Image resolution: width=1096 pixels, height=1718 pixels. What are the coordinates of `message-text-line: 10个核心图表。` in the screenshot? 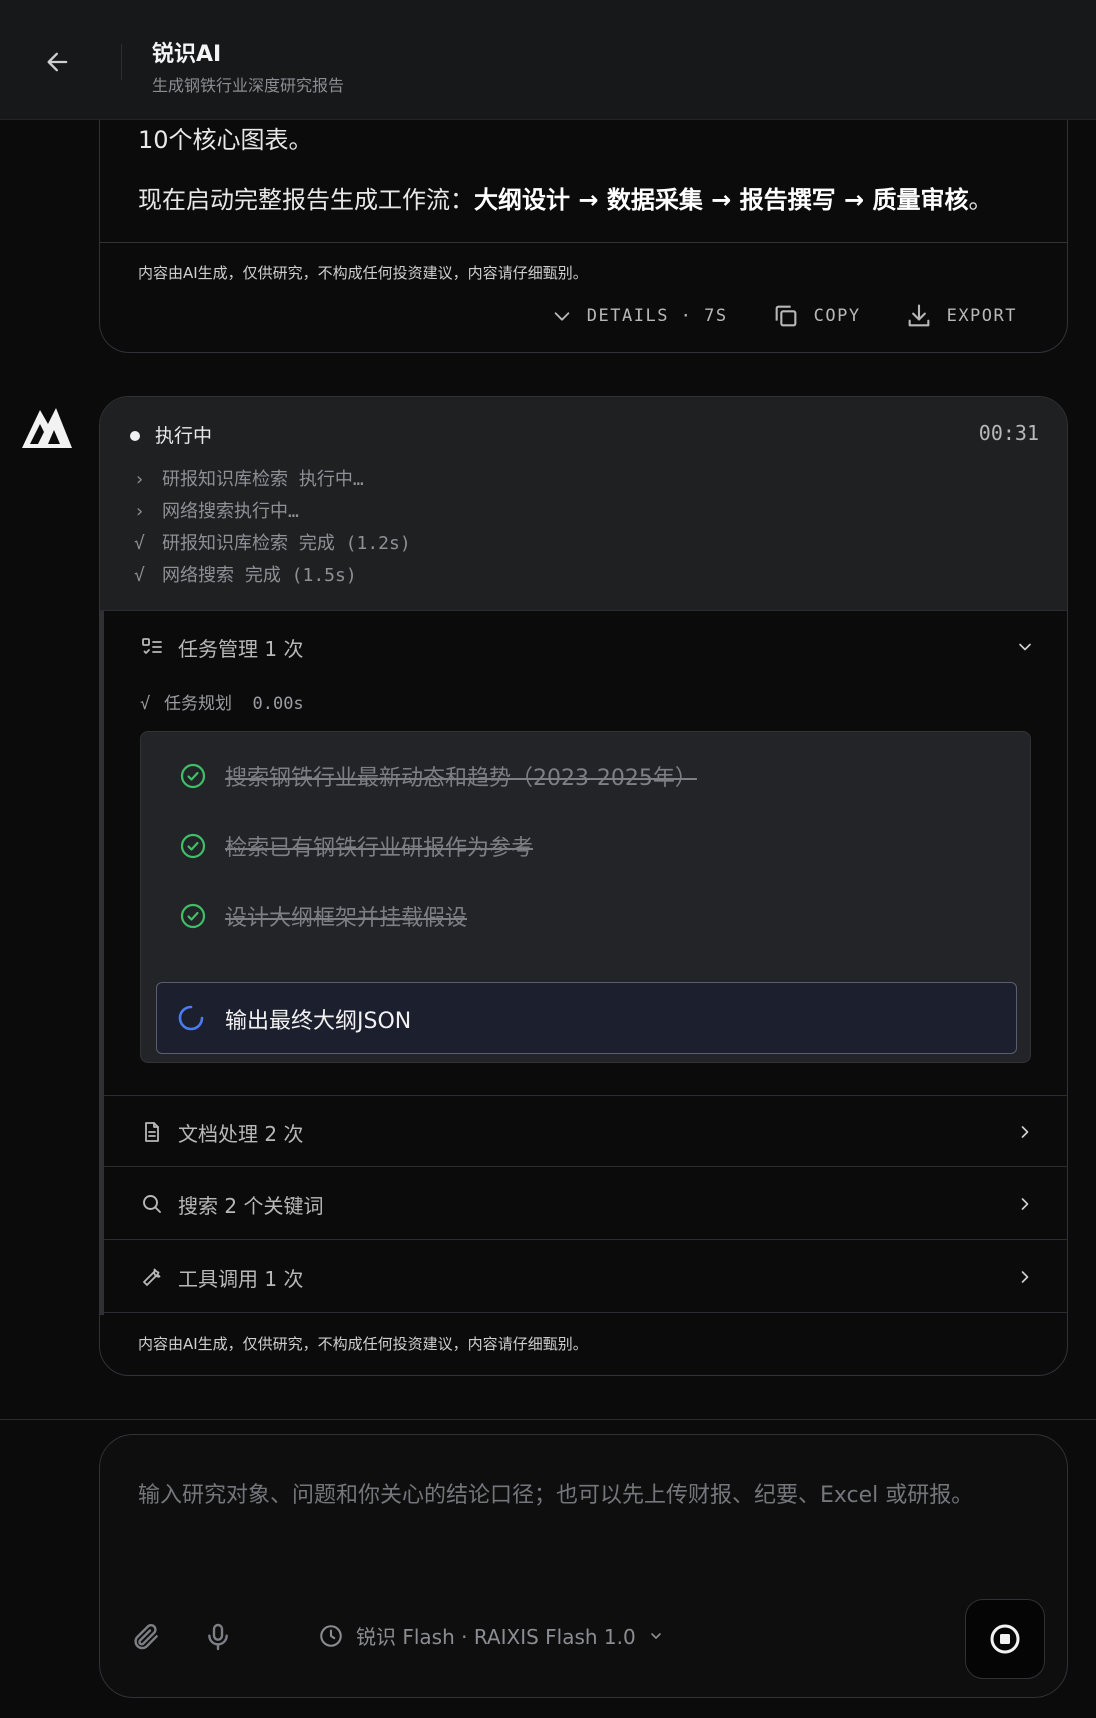 It's located at (225, 140).